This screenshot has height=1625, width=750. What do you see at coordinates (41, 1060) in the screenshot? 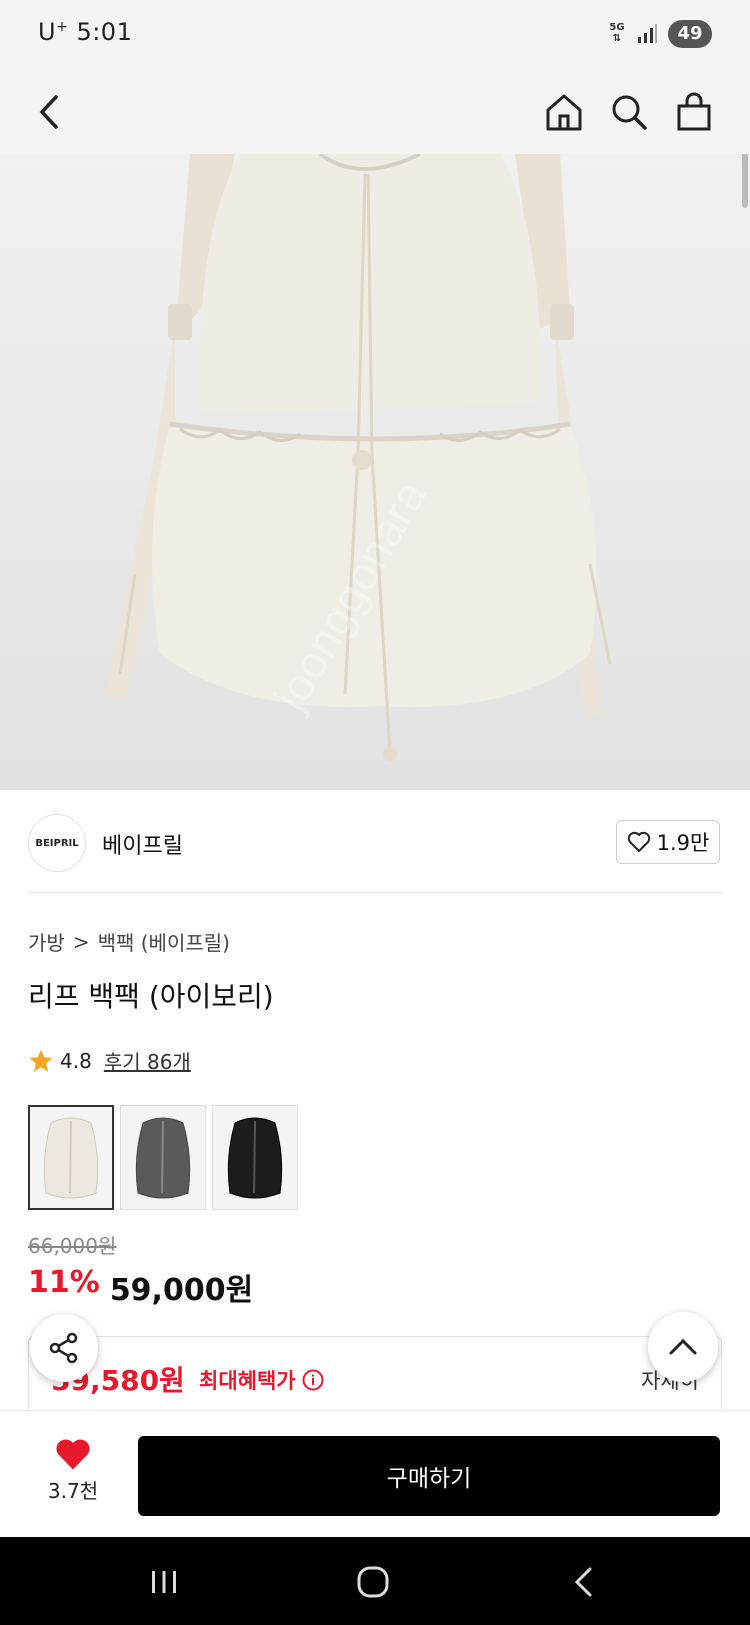
I see `star-icon` at bounding box center [41, 1060].